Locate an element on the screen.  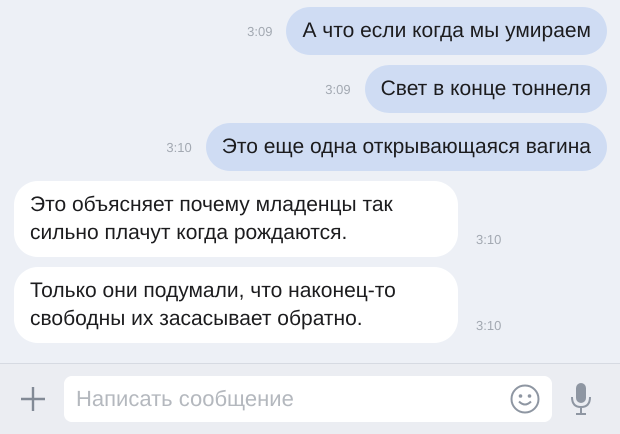
message-bubble: Это еще одна открывающаяся вагина is located at coordinates (406, 147).